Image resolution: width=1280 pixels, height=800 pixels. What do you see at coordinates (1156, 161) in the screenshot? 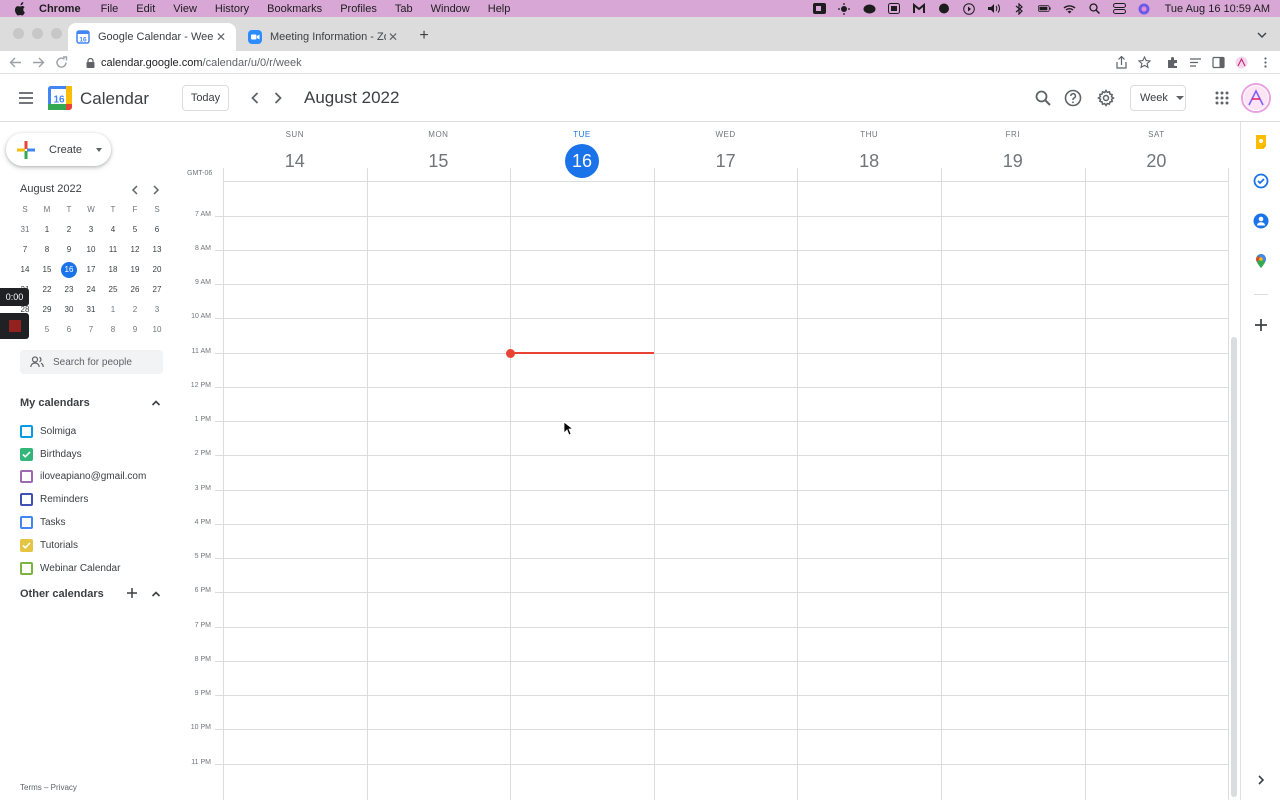
I see `day-number: 20` at bounding box center [1156, 161].